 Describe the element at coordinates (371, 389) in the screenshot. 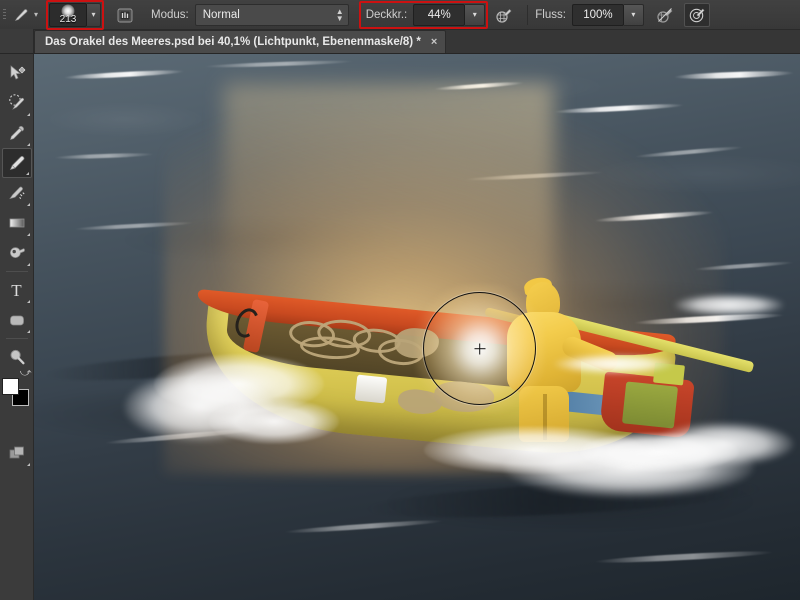

I see `white-float-box` at that location.